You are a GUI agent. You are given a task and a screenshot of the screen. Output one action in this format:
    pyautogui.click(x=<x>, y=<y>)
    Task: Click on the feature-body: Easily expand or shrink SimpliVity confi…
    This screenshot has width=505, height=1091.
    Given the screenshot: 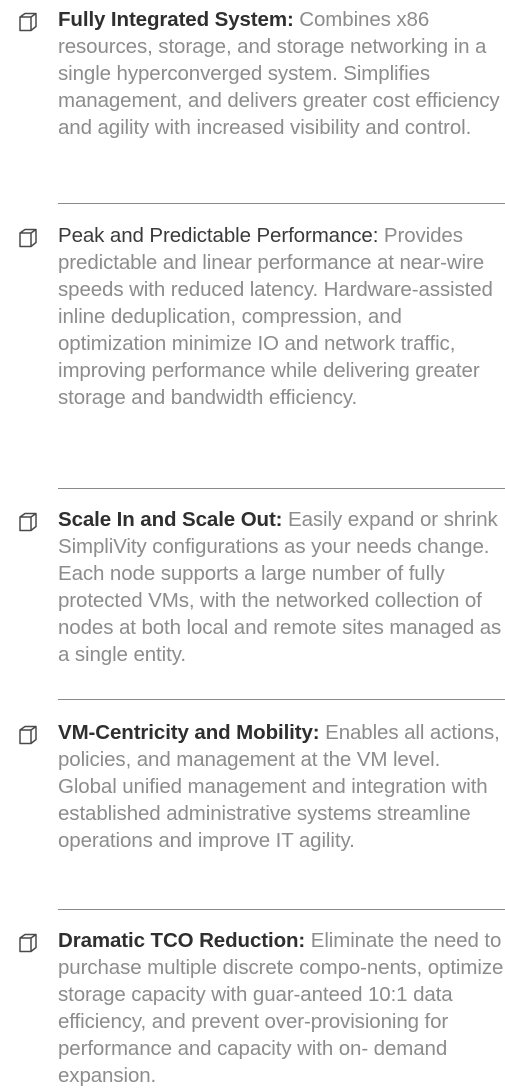 What is the action you would take?
    pyautogui.click(x=280, y=587)
    